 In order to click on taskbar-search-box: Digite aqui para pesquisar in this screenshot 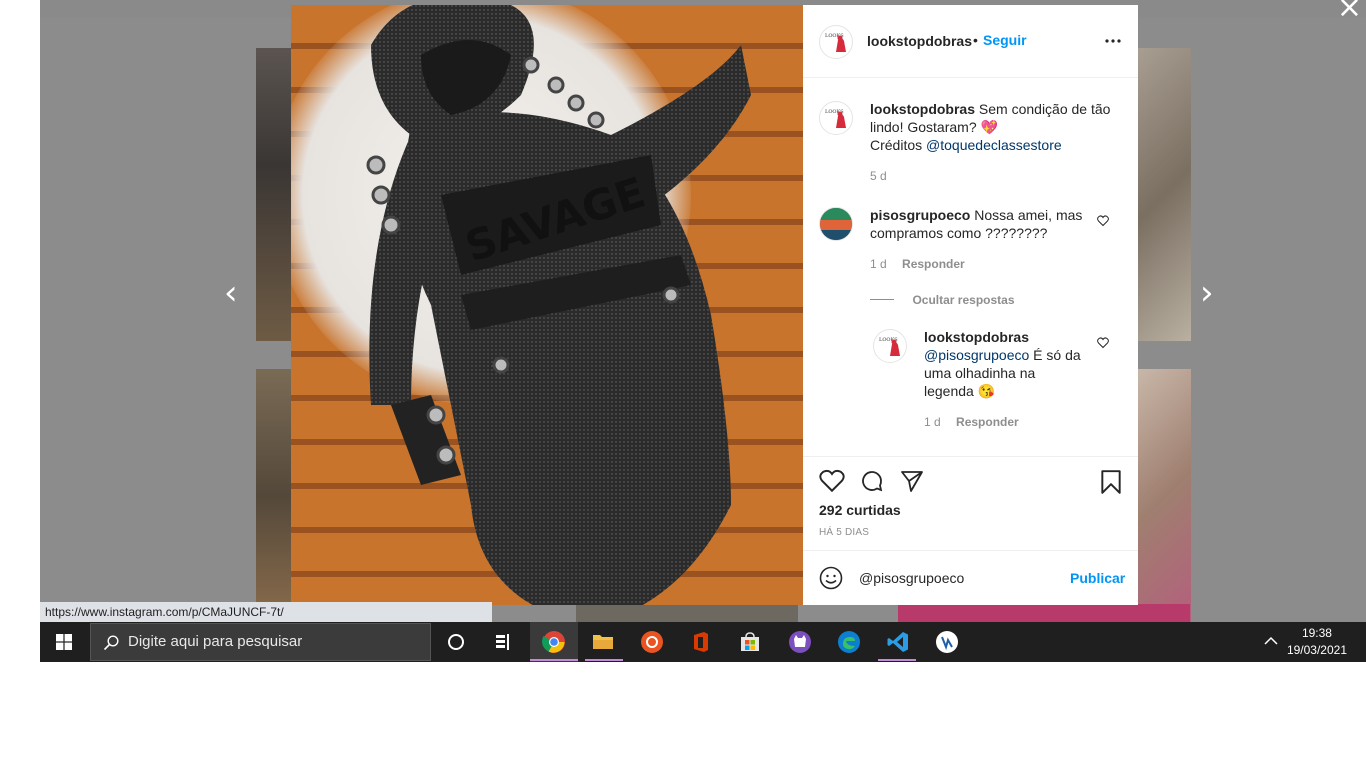, I will do `click(260, 642)`.